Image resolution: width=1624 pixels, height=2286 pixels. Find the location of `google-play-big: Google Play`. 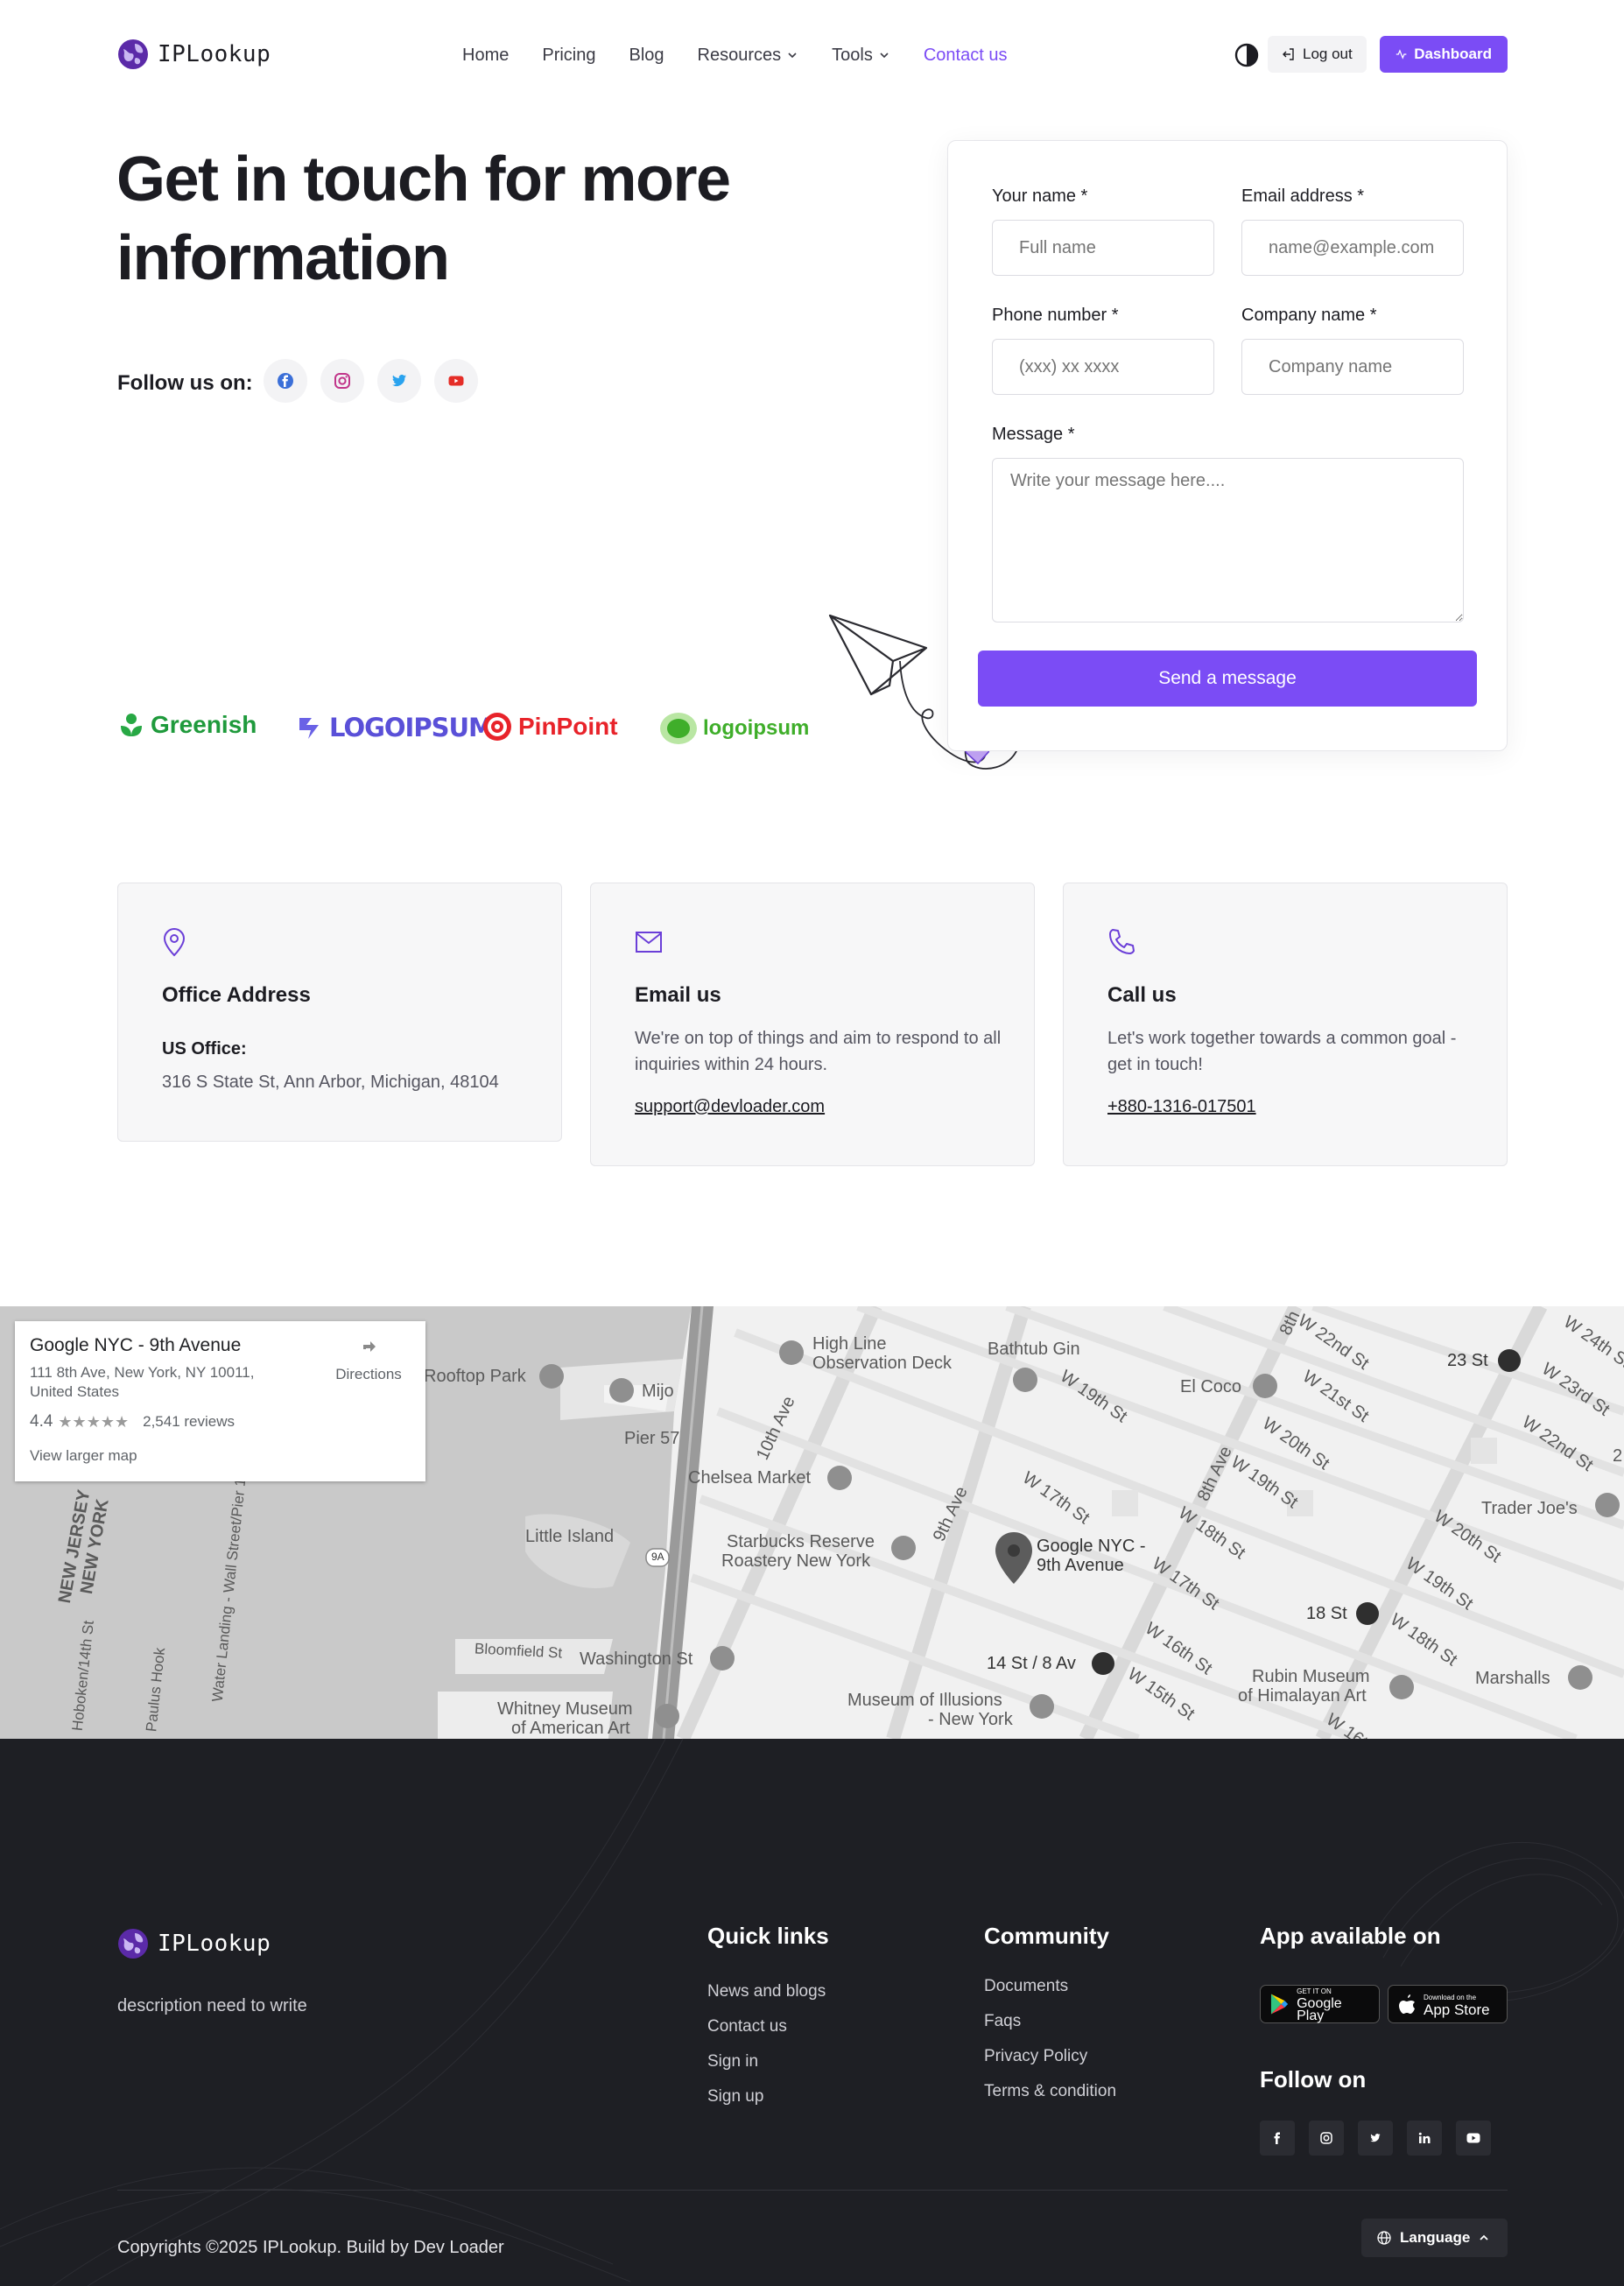

google-play-big: Google Play is located at coordinates (1319, 2010).